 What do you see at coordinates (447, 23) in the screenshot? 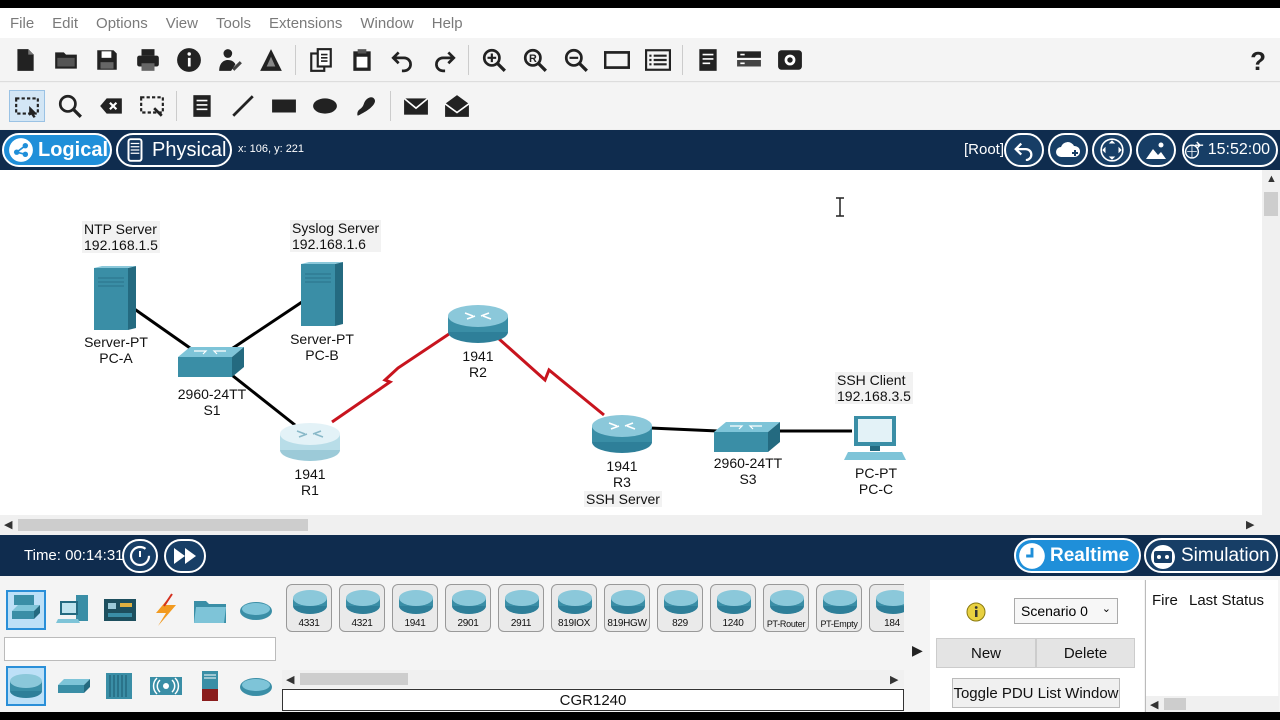
I see `menu-help: Help` at bounding box center [447, 23].